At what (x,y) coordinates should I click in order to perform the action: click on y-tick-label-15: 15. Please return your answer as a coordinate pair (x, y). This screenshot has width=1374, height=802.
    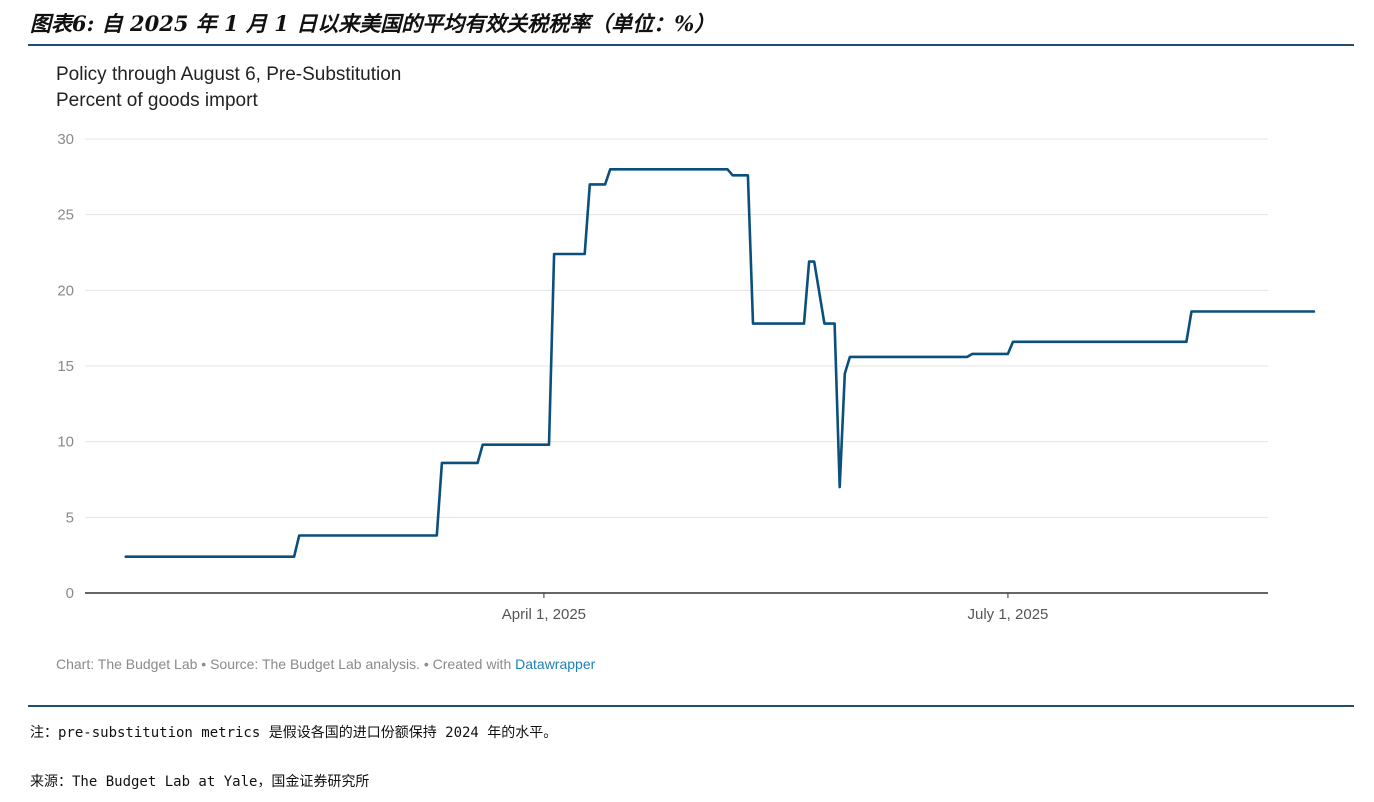
    Looking at the image, I should click on (65, 366).